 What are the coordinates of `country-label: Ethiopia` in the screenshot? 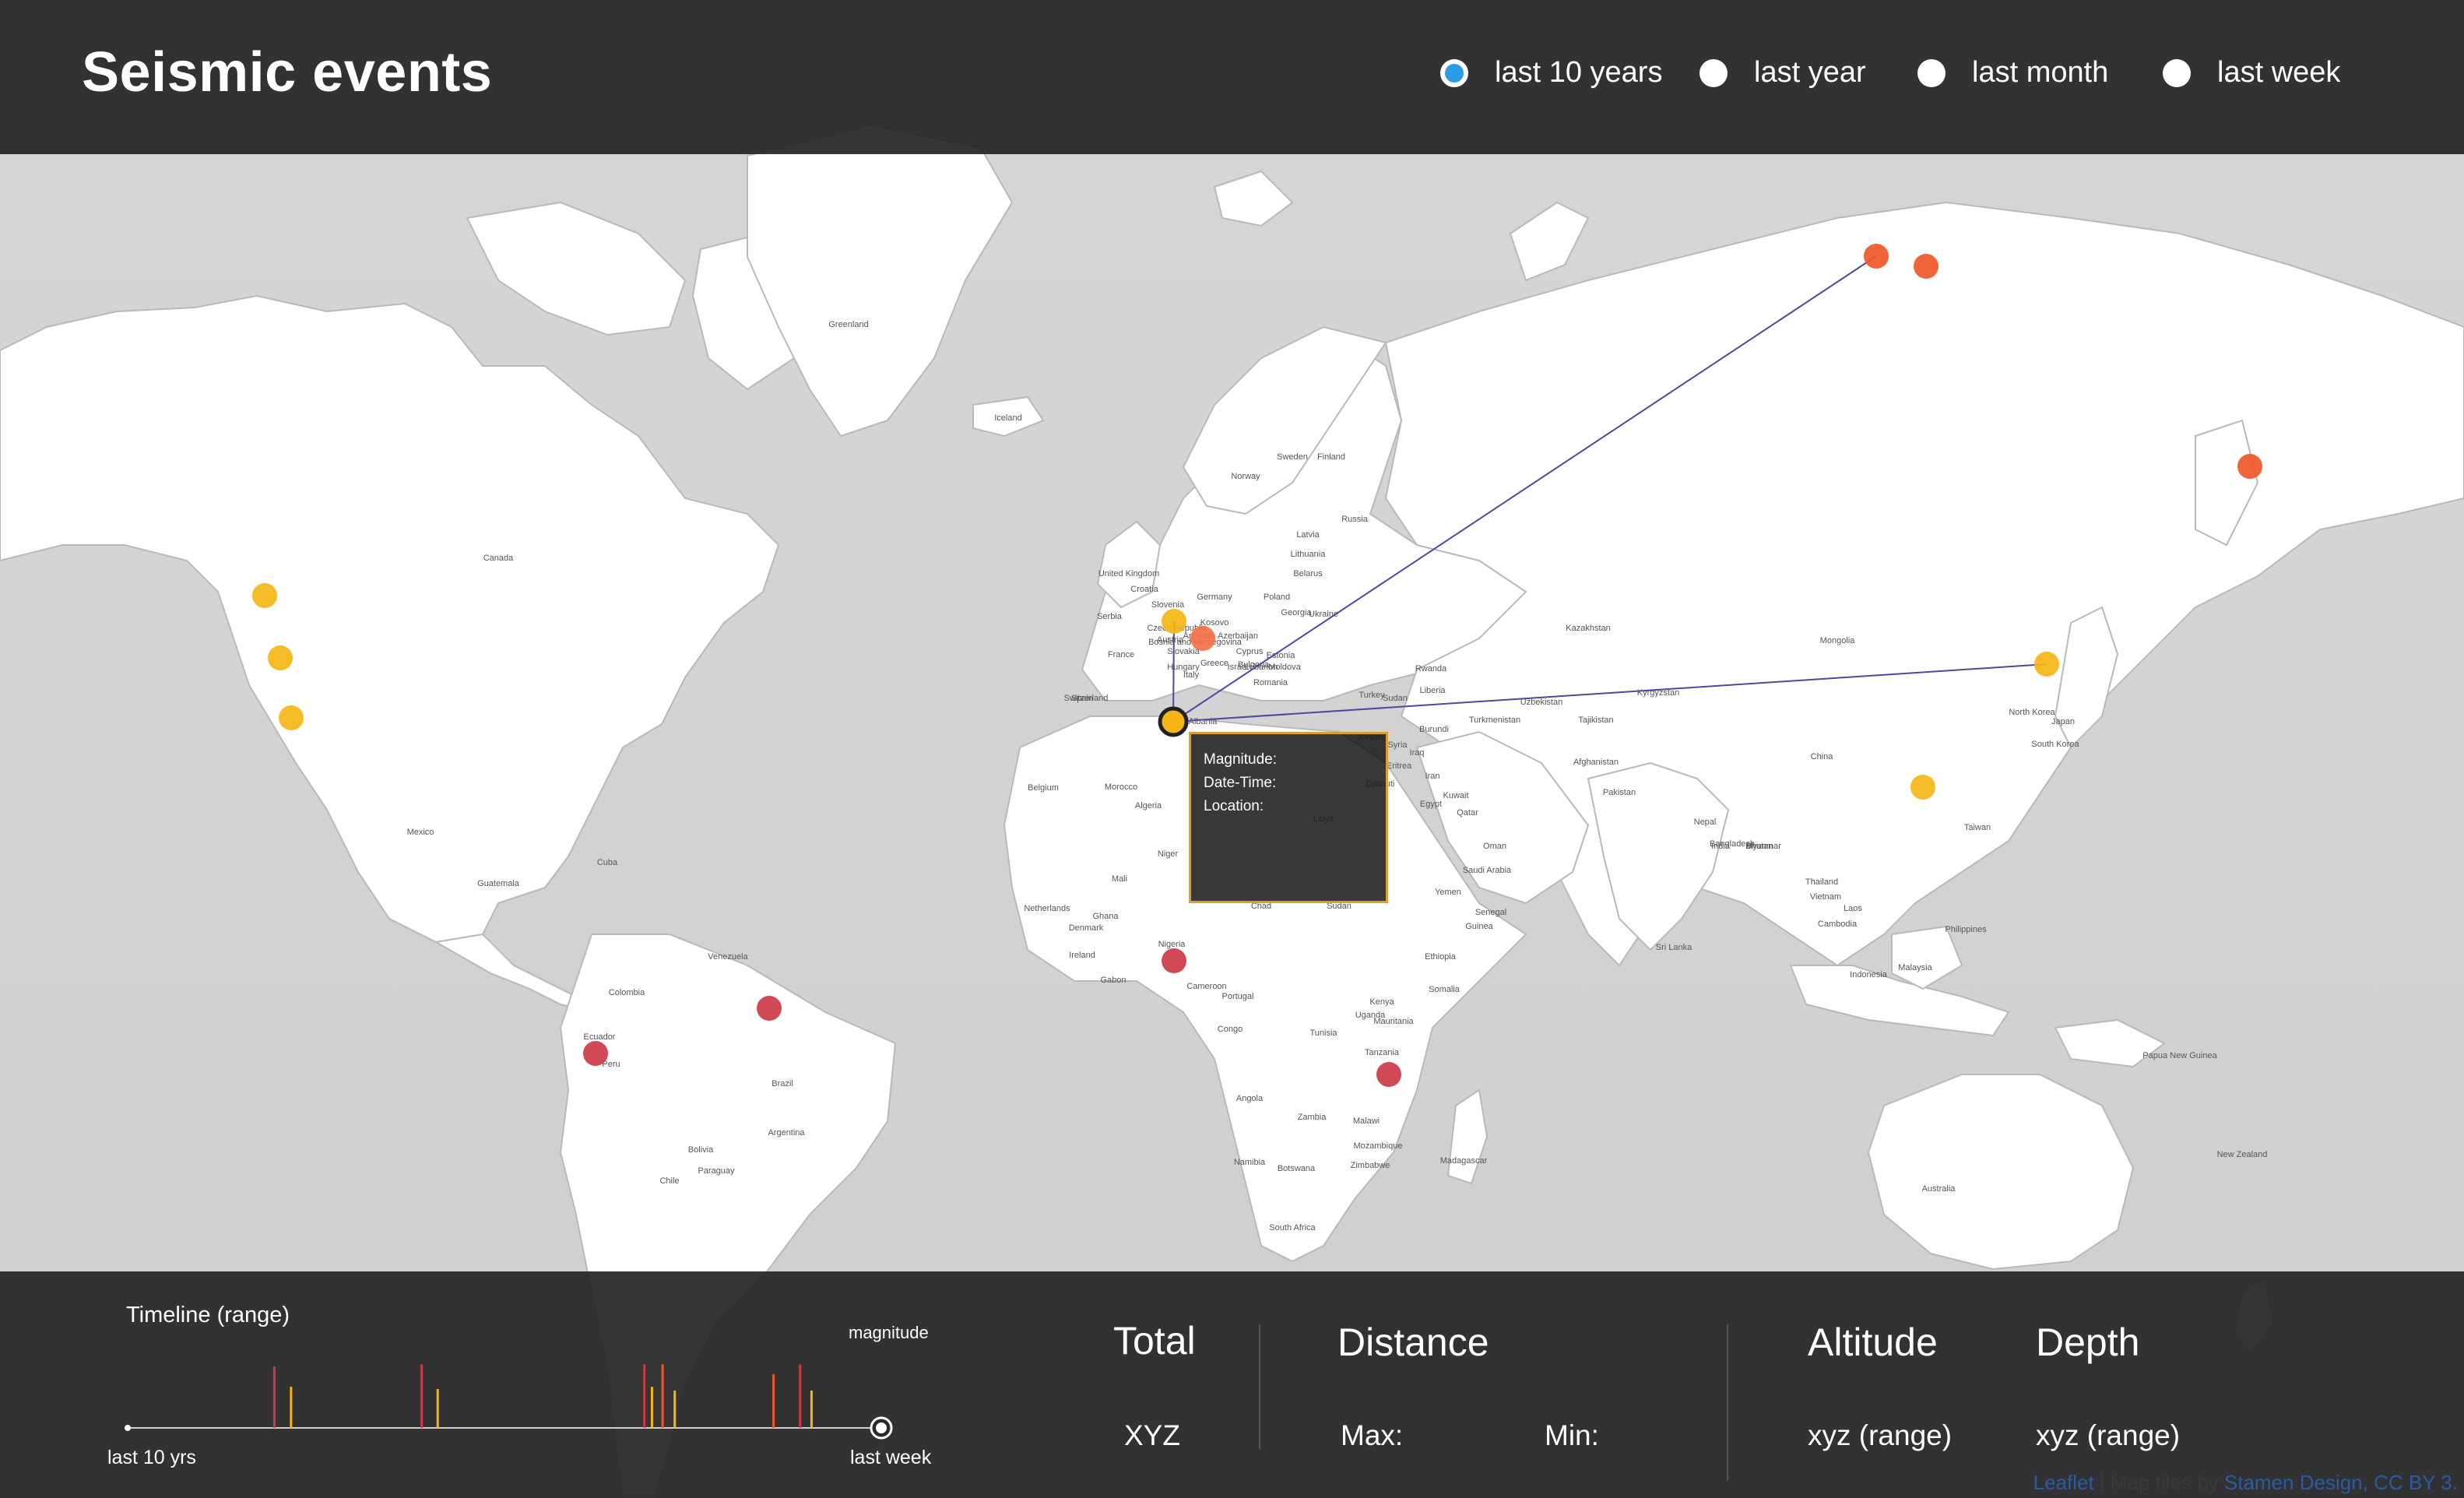 It's located at (1441, 957).